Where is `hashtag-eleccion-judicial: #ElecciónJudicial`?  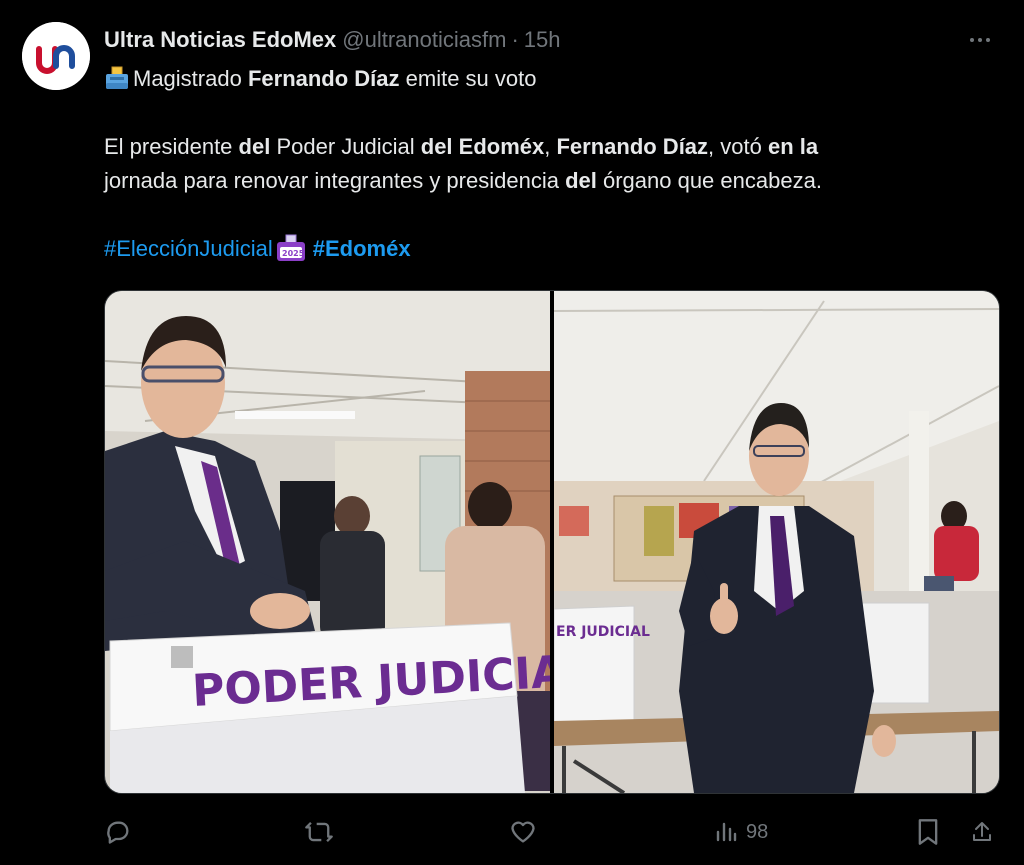
hashtag-eleccion-judicial: #ElecciónJudicial is located at coordinates (188, 248).